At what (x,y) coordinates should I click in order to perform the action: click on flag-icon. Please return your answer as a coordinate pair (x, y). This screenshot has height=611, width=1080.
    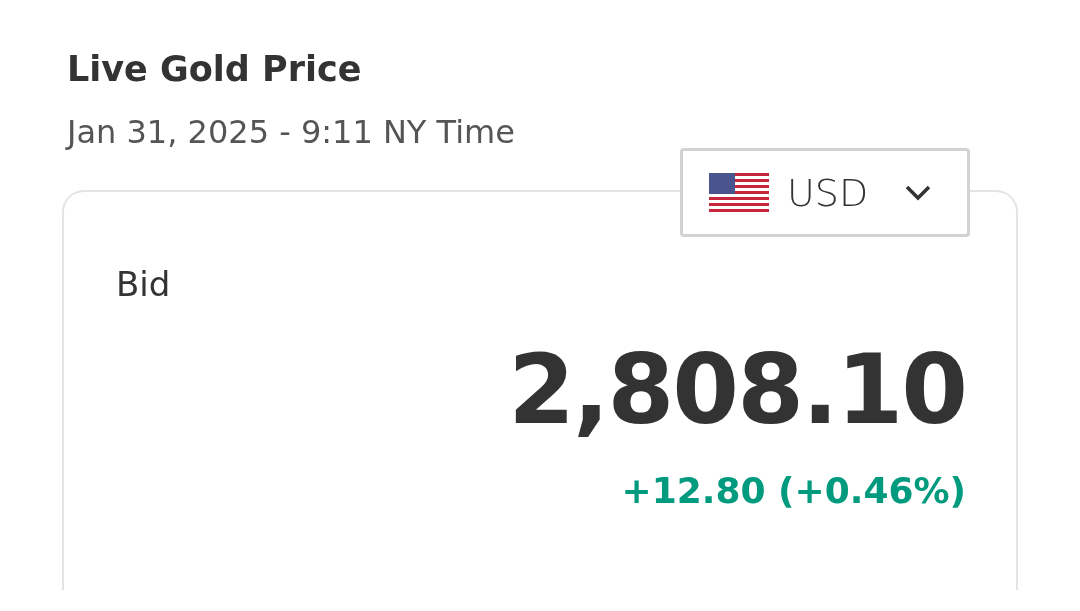
    Looking at the image, I should click on (739, 192).